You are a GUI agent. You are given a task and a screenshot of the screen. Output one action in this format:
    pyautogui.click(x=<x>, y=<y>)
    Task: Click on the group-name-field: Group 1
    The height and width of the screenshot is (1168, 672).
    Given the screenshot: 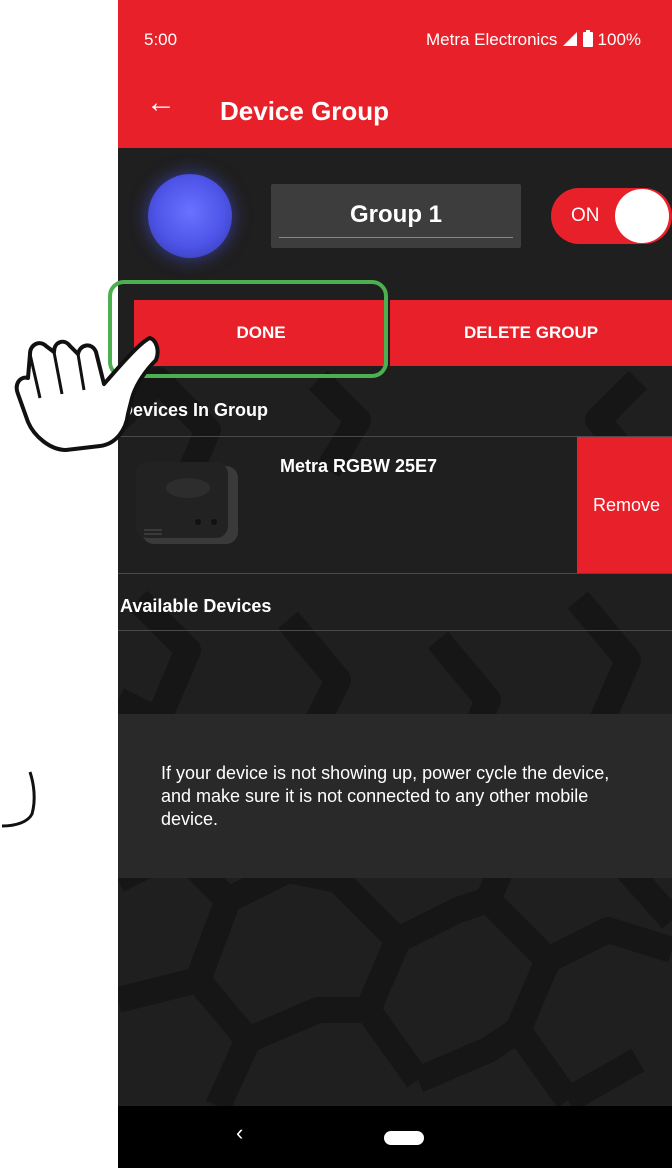 What is the action you would take?
    pyautogui.click(x=396, y=216)
    